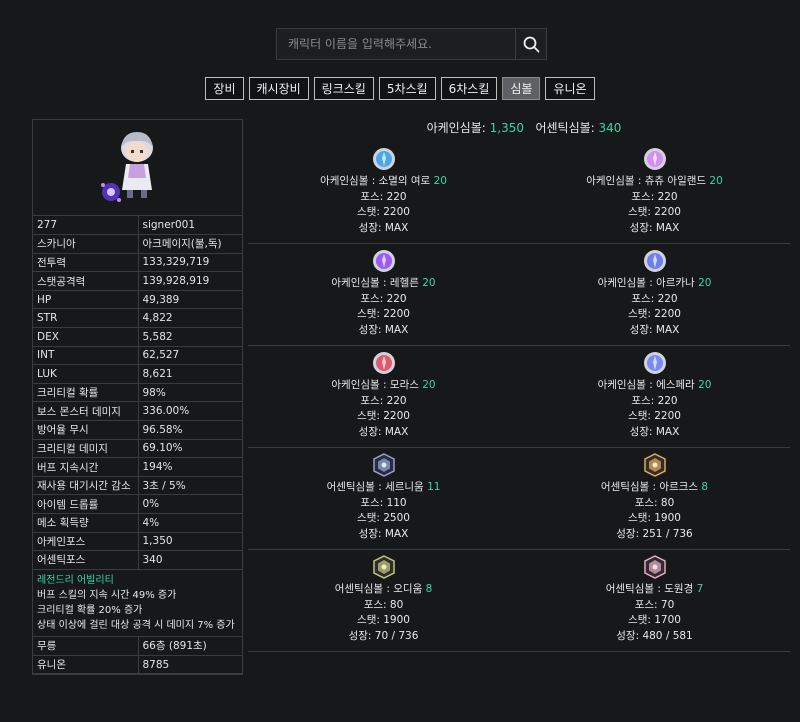 This screenshot has width=800, height=722. What do you see at coordinates (383, 635) in the screenshot?
I see `symbol-growth: 성장: 70 / 736` at bounding box center [383, 635].